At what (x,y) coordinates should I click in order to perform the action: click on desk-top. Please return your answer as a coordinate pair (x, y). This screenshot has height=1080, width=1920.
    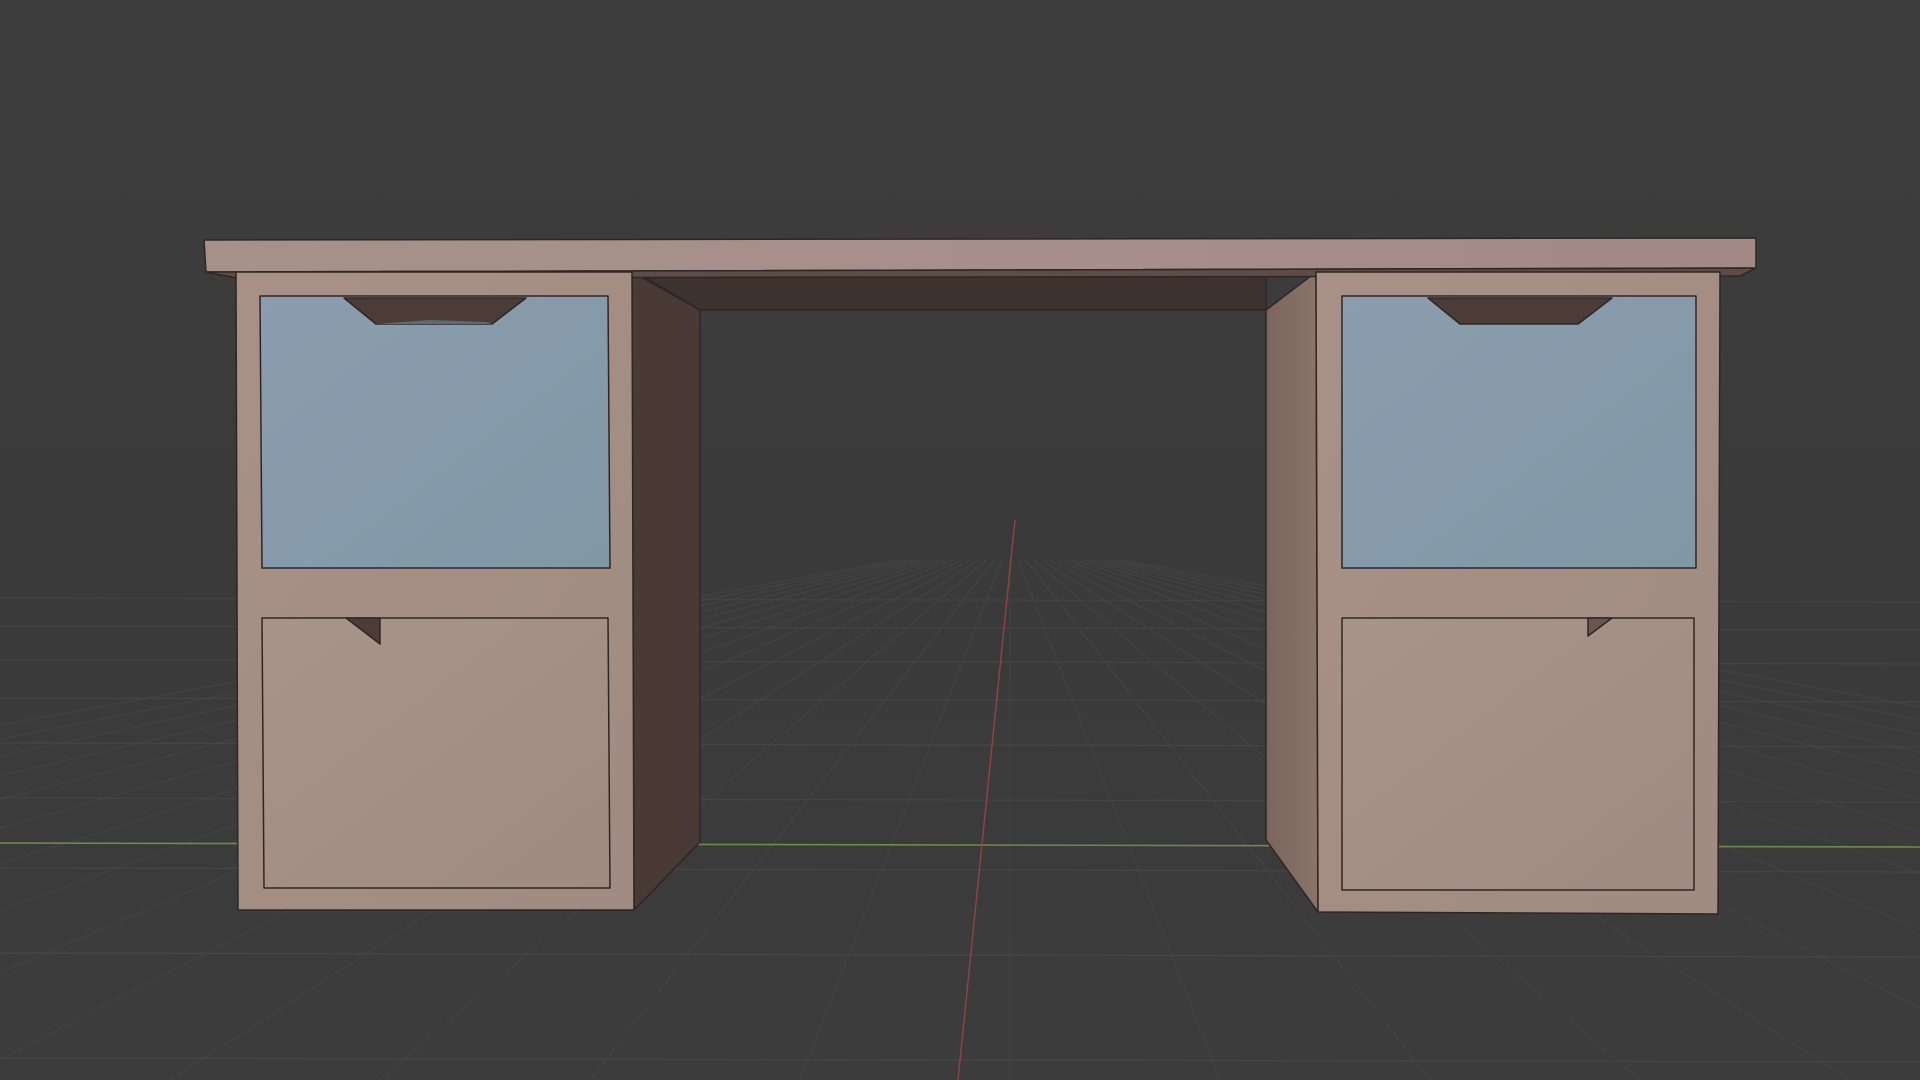
    Looking at the image, I should click on (980, 255).